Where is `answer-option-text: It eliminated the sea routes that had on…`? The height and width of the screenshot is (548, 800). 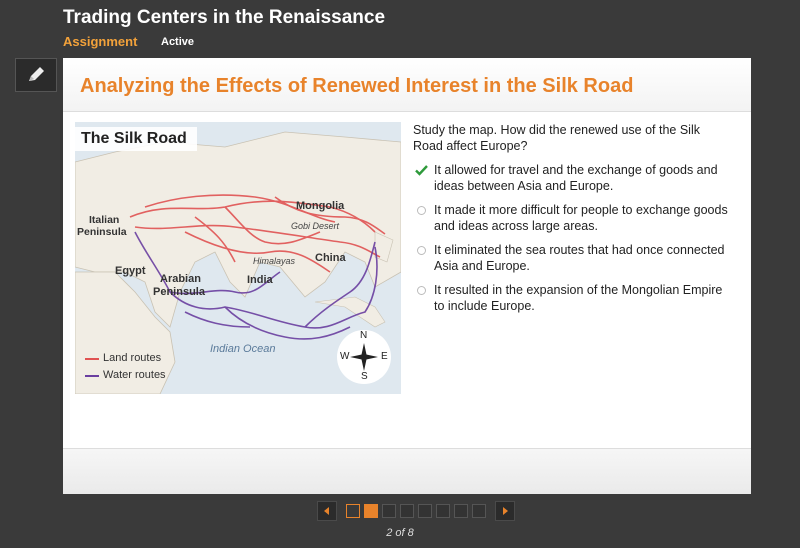
answer-option-text: It eliminated the sea routes that had on… is located at coordinates (579, 258).